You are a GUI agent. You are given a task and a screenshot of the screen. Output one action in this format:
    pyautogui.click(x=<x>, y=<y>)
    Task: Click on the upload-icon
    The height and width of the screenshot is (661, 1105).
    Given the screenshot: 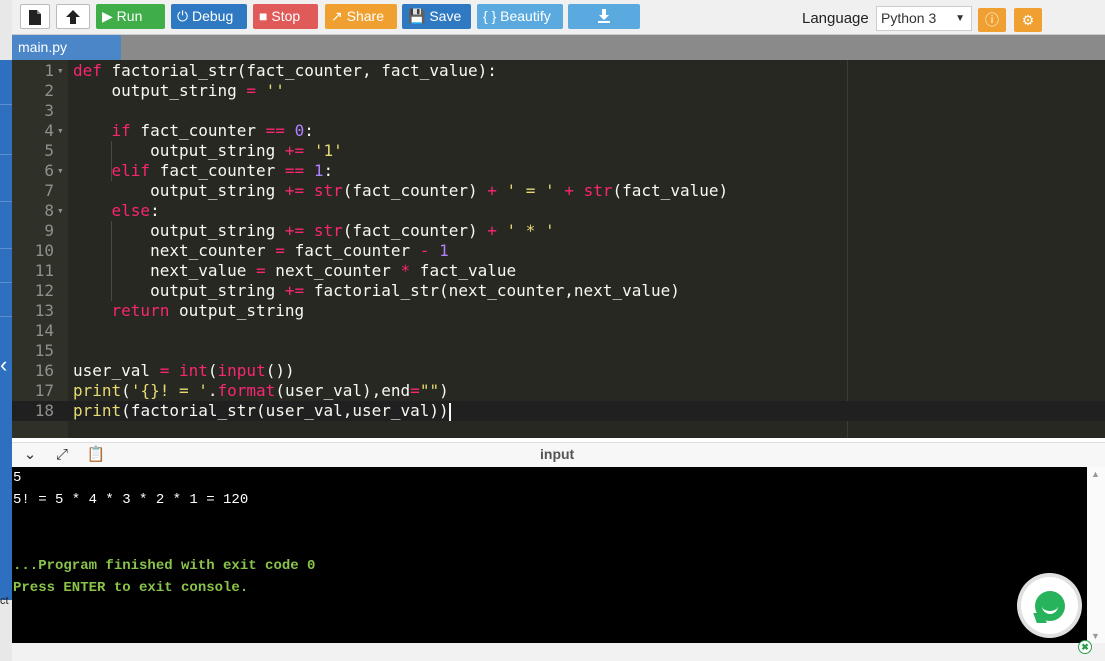 What is the action you would take?
    pyautogui.click(x=73, y=17)
    